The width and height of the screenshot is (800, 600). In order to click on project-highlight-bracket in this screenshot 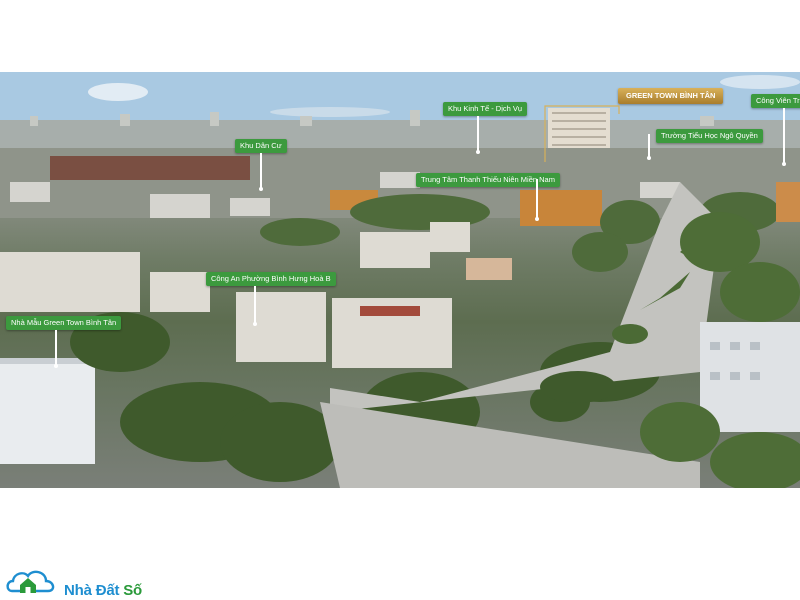, I will do `click(582, 133)`.